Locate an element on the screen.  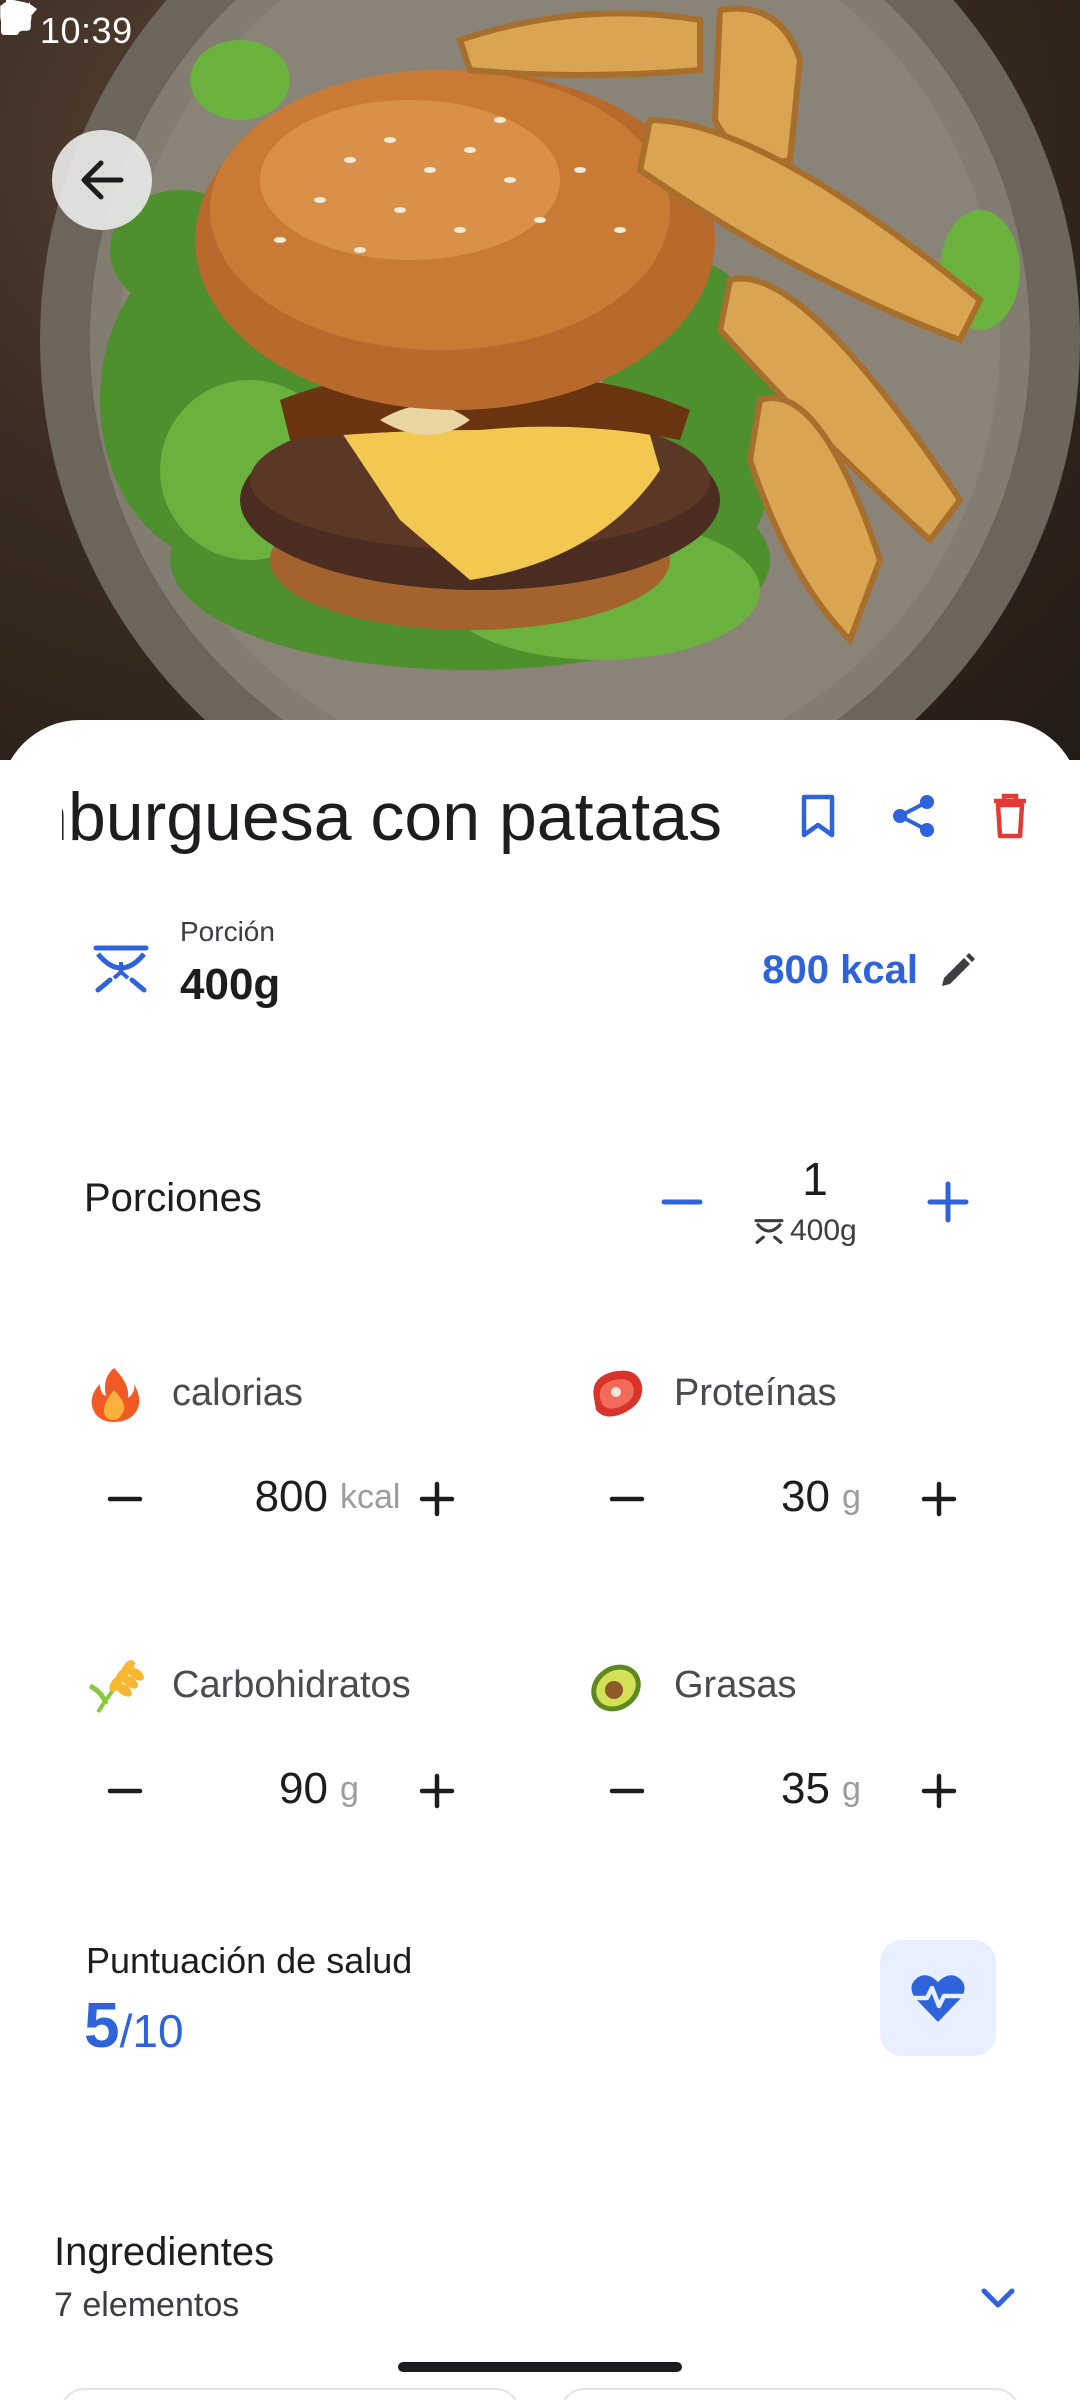
home-indicator is located at coordinates (540, 2367).